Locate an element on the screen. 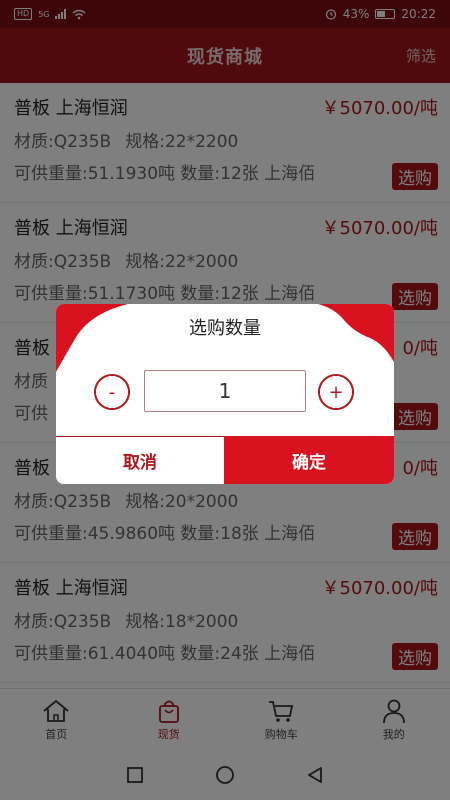 The width and height of the screenshot is (450, 800). quantity-input is located at coordinates (225, 391).